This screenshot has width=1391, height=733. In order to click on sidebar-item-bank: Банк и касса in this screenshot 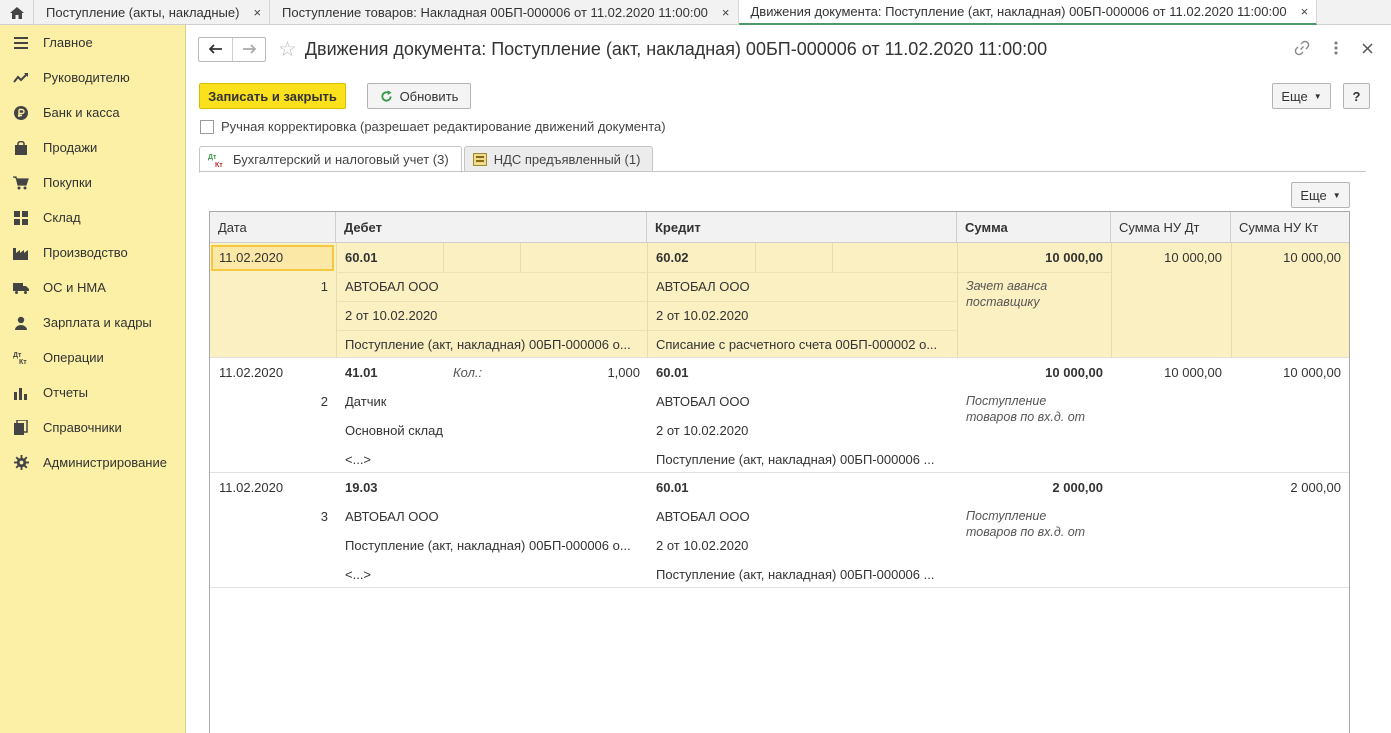, I will do `click(92, 112)`.